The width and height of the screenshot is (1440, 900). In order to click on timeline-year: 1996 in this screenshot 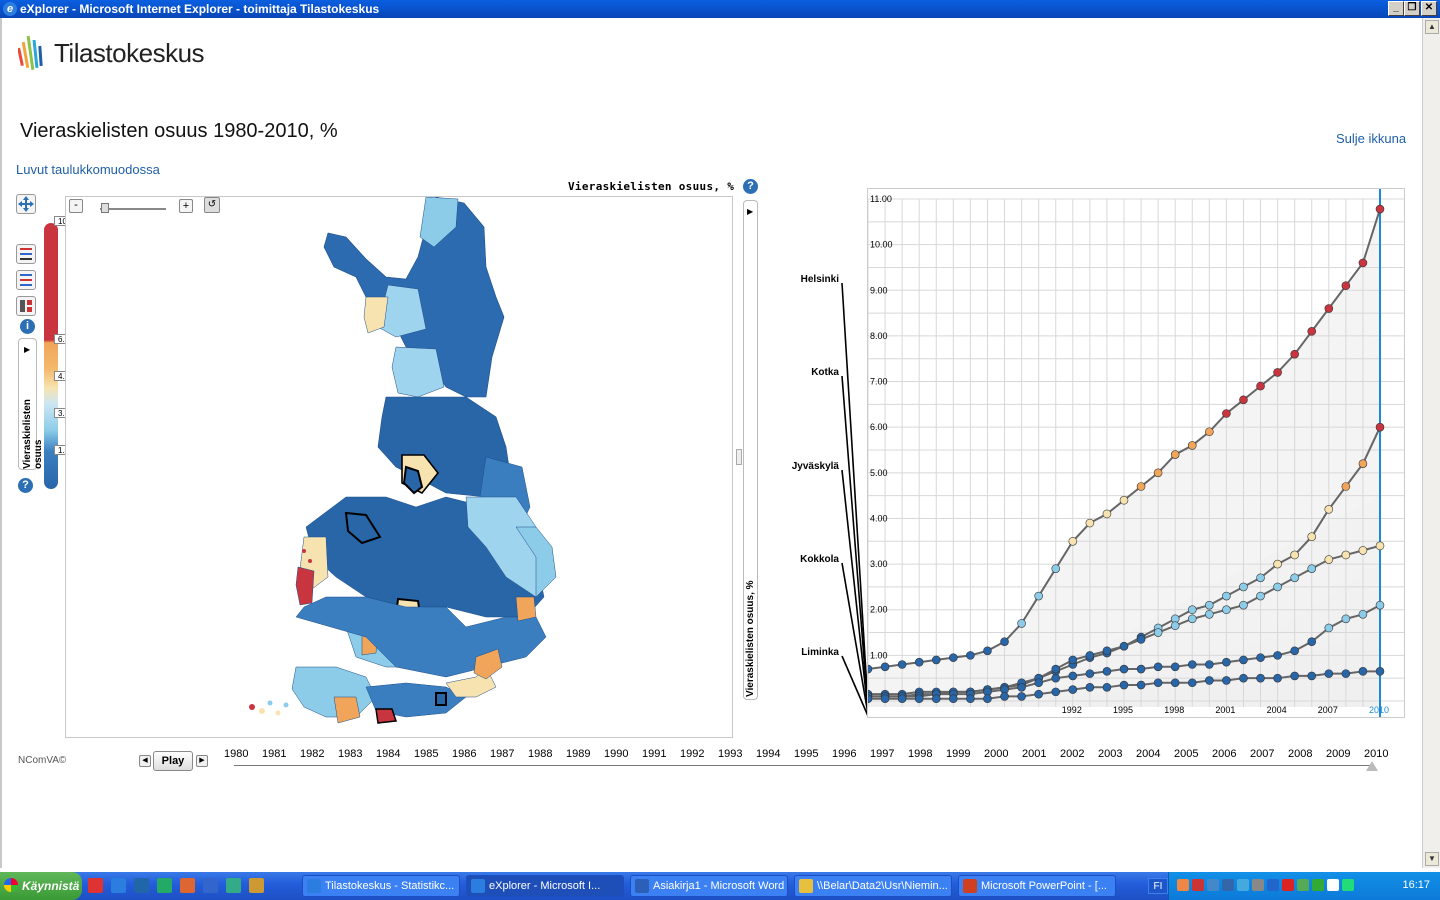, I will do `click(844, 754)`.